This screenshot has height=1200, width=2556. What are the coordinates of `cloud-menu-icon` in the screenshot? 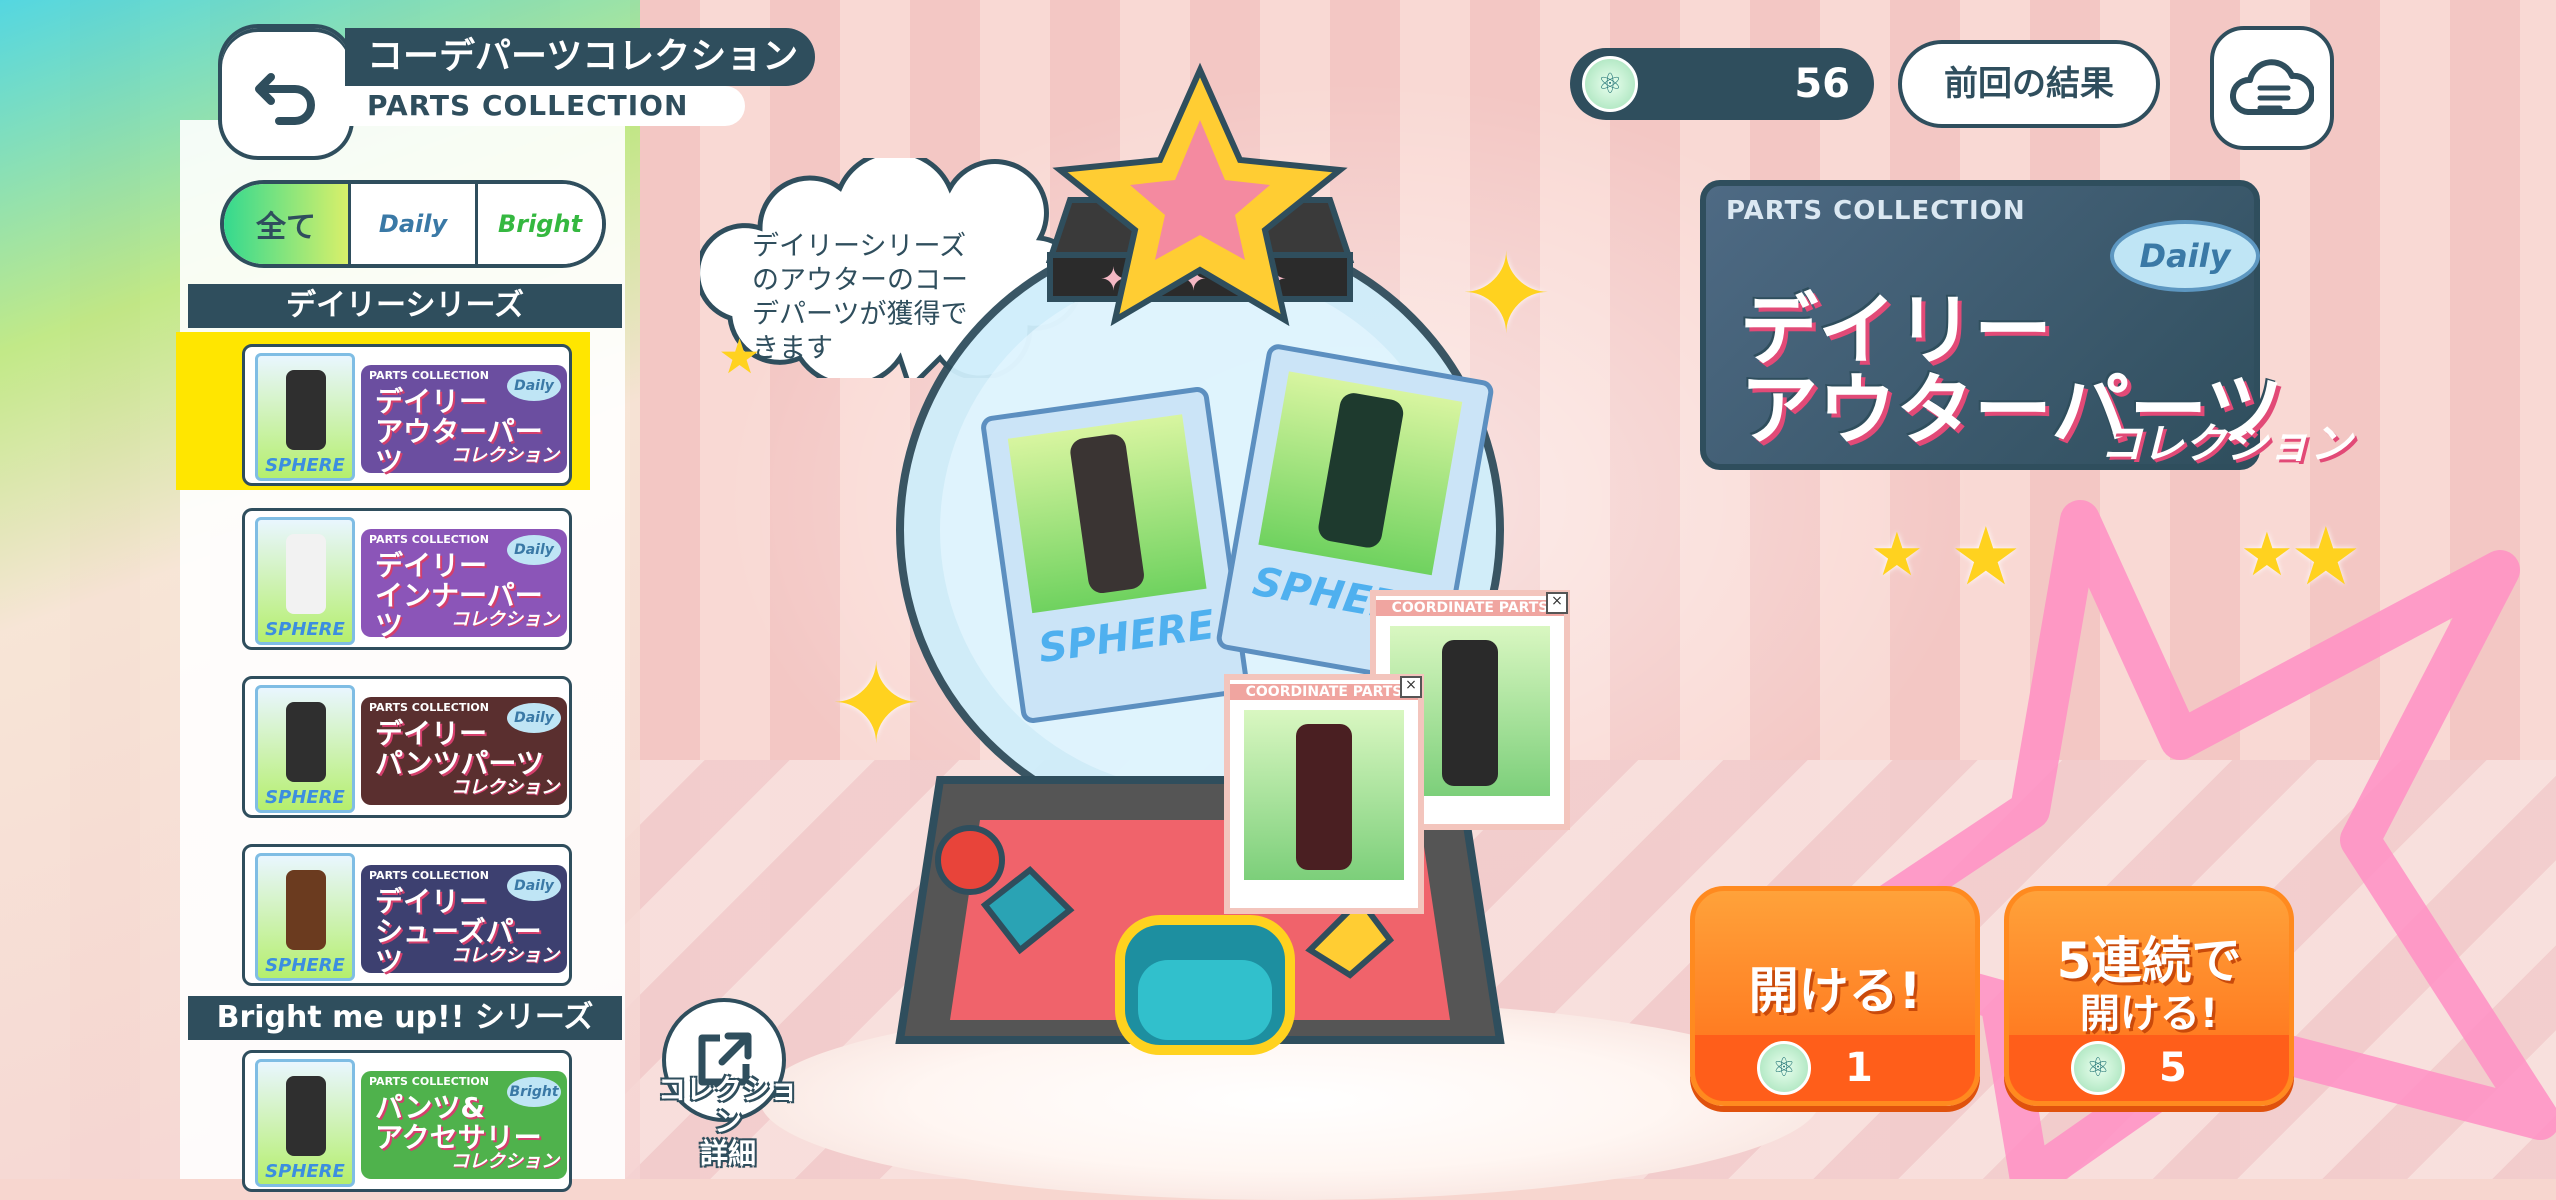 It's located at (2272, 87).